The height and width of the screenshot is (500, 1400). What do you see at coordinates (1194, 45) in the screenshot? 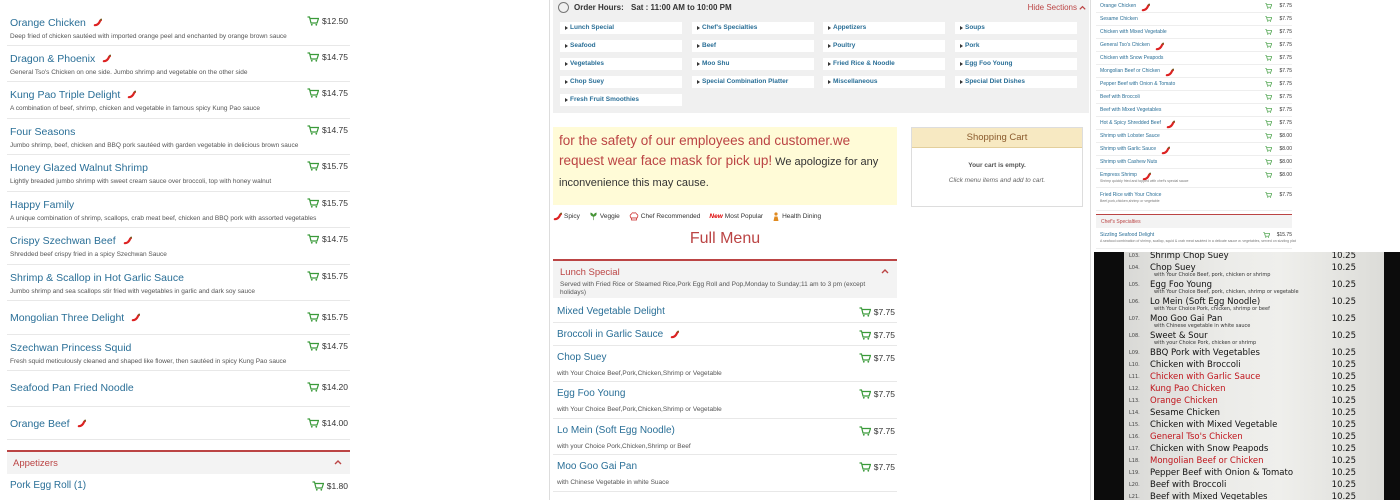
I see `thumb-menu-item: General Tso's Chicken $7.75` at bounding box center [1194, 45].